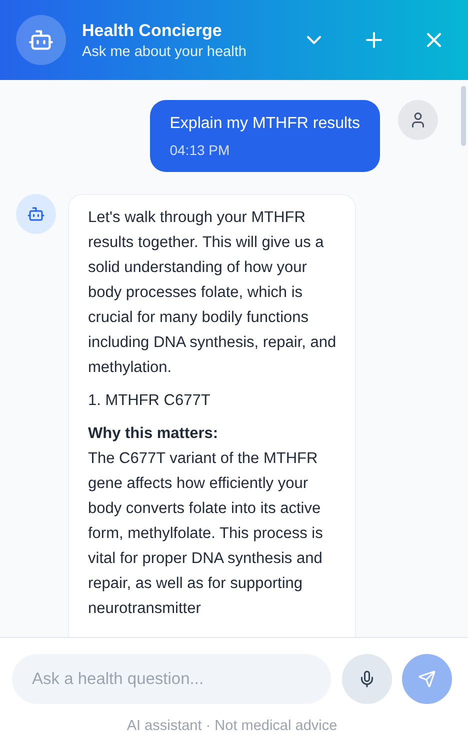 The width and height of the screenshot is (468, 750). Describe the element at coordinates (463, 116) in the screenshot. I see `scrollbar` at that location.